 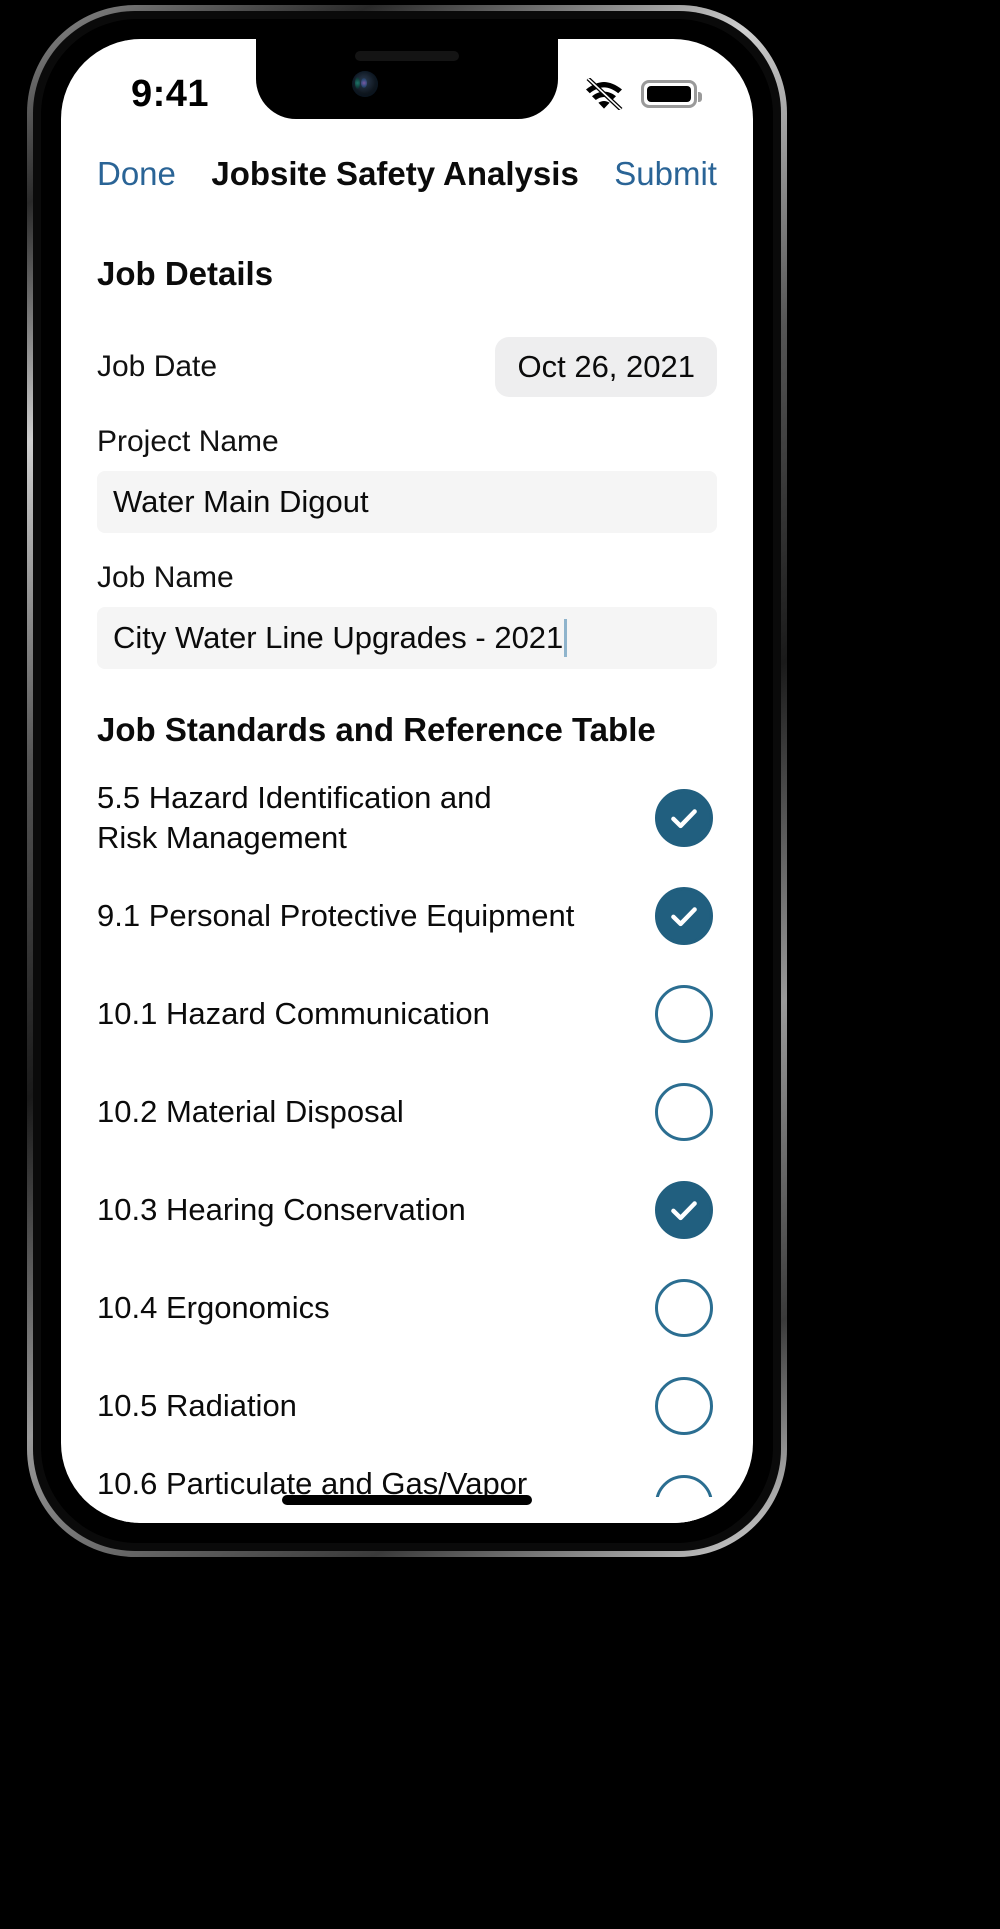 What do you see at coordinates (665, 174) in the screenshot?
I see `submit-button: Submit` at bounding box center [665, 174].